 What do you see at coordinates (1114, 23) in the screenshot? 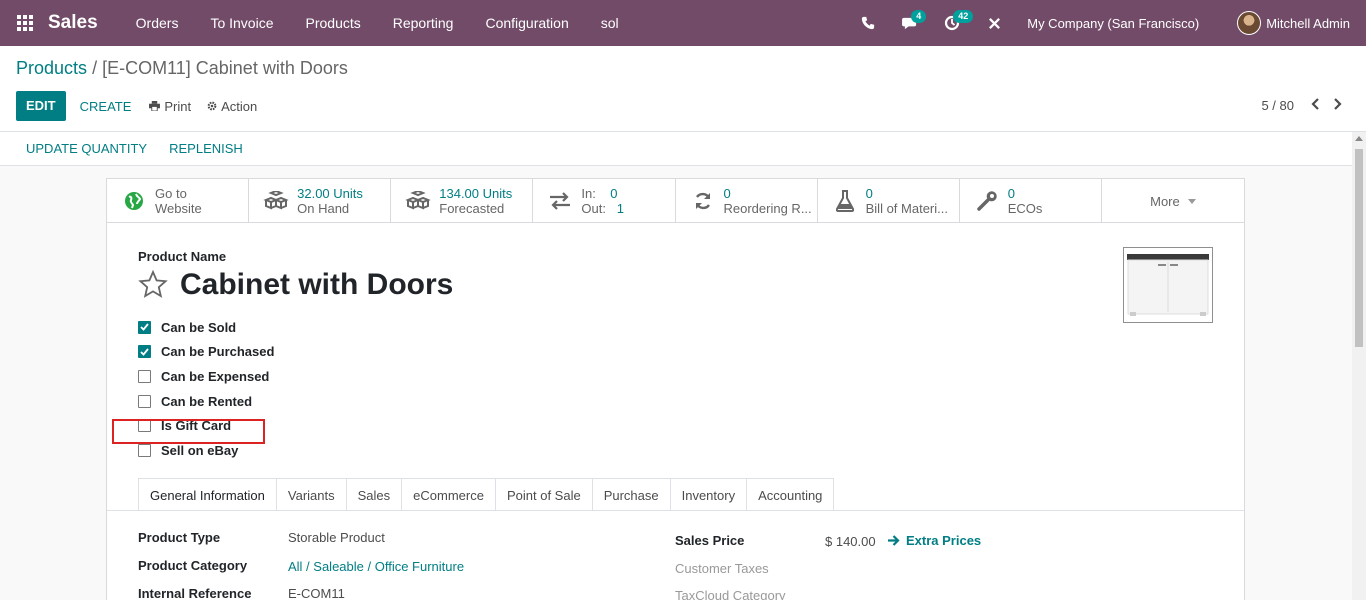
I see `company-switcher: My Company (San Francisco)` at bounding box center [1114, 23].